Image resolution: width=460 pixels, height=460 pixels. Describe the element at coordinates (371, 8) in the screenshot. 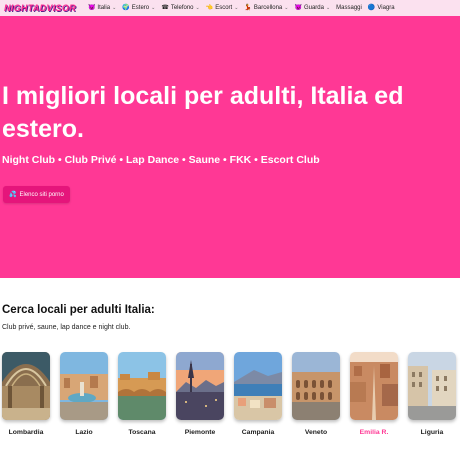

I see `blue-circle-icon: 🔵` at that location.